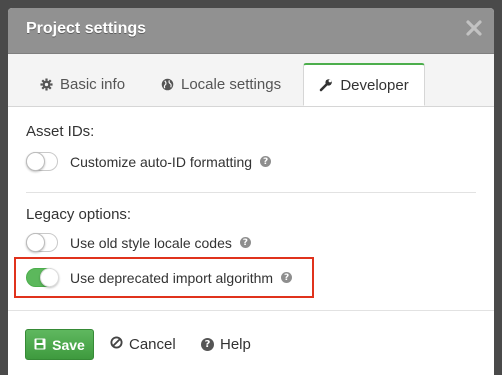 This screenshot has width=502, height=375. Describe the element at coordinates (42, 277) in the screenshot. I see `deprecated-import-toggle` at that location.